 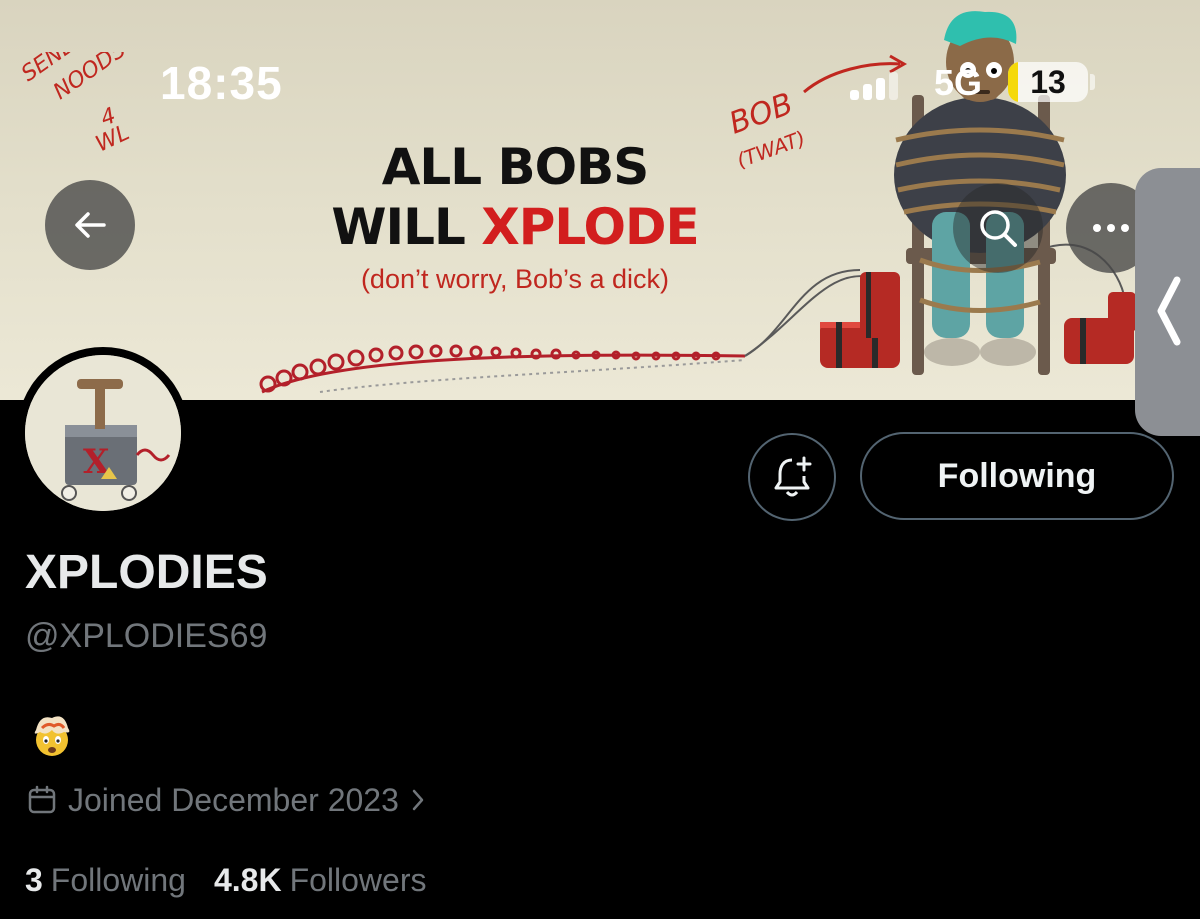 I want to click on following-count-link: 3 Following, so click(x=105, y=880).